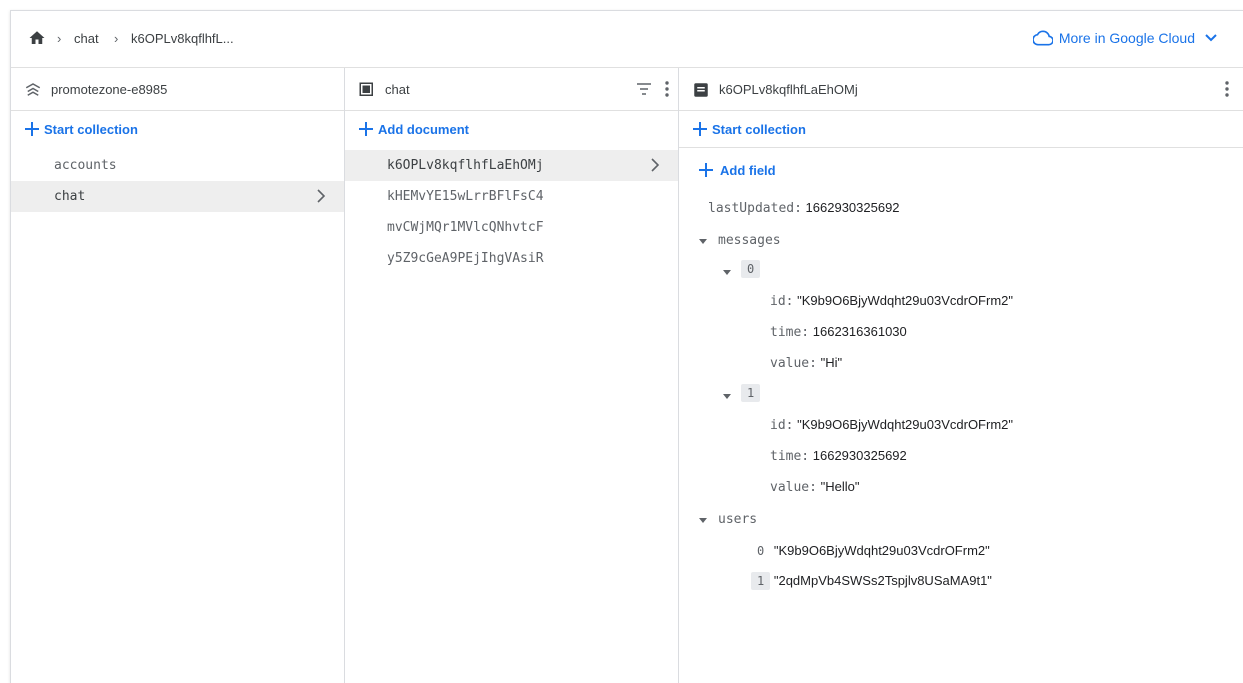 This screenshot has height=683, width=1243. Describe the element at coordinates (177, 89) in the screenshot. I see `column-header: promotezone-e8985` at that location.